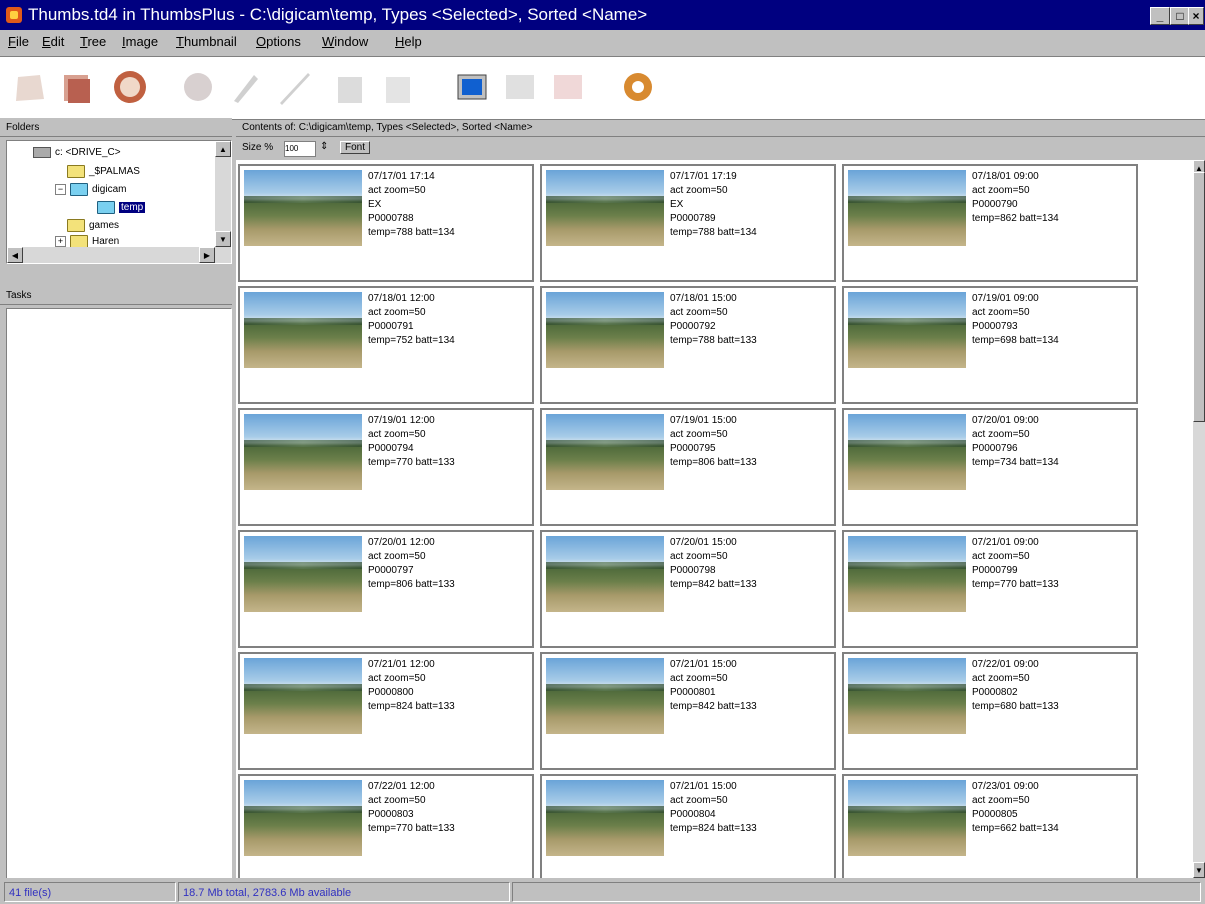 The height and width of the screenshot is (904, 1205). I want to click on collapse-toggle: −, so click(60, 189).